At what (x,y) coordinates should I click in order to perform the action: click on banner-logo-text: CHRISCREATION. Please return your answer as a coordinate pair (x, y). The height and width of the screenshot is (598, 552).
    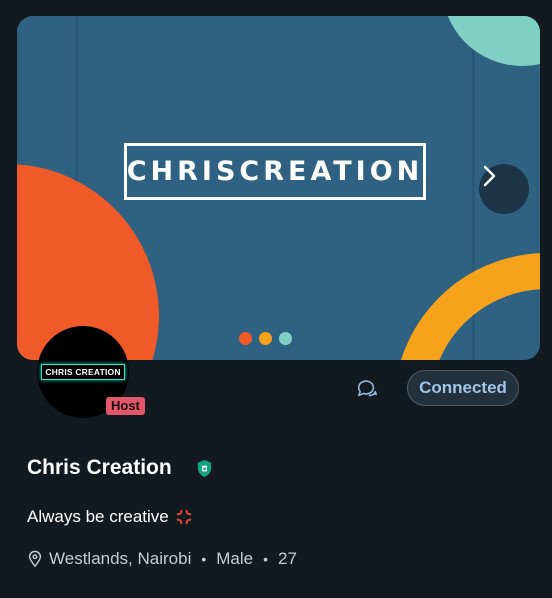
    Looking at the image, I should click on (275, 171).